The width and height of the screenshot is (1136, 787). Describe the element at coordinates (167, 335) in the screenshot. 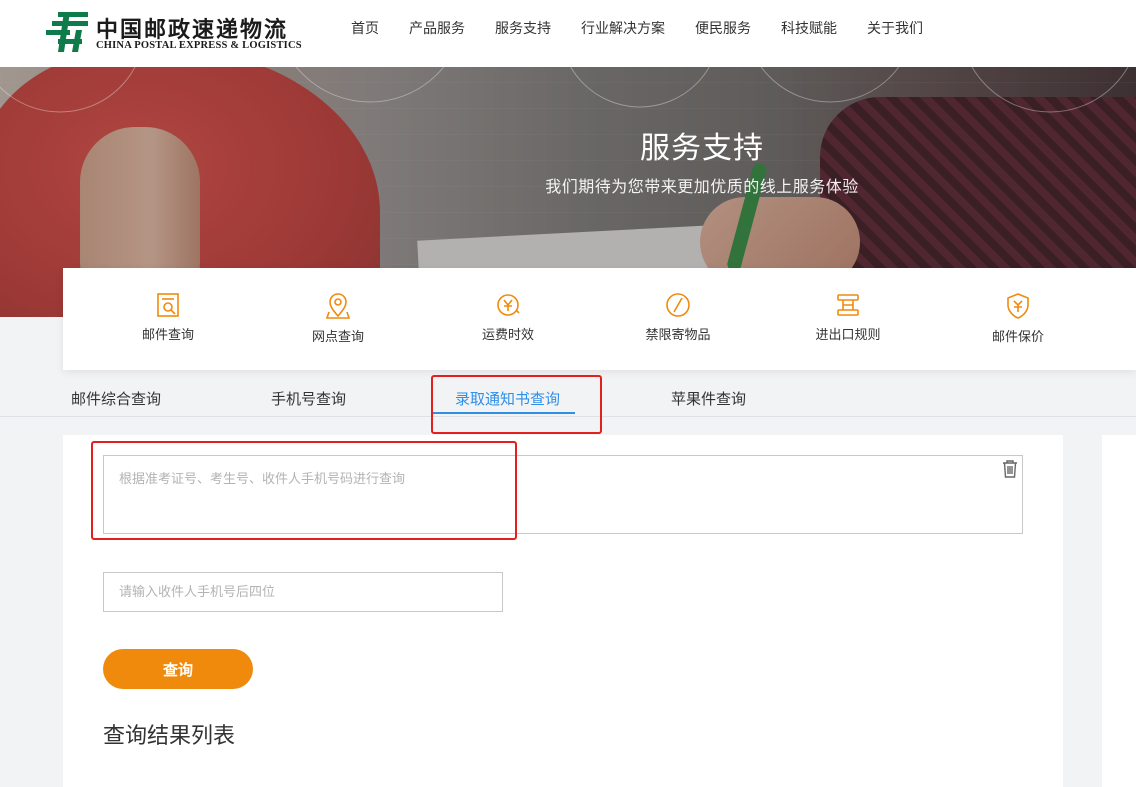

I see `service-label: 邮件查询` at that location.